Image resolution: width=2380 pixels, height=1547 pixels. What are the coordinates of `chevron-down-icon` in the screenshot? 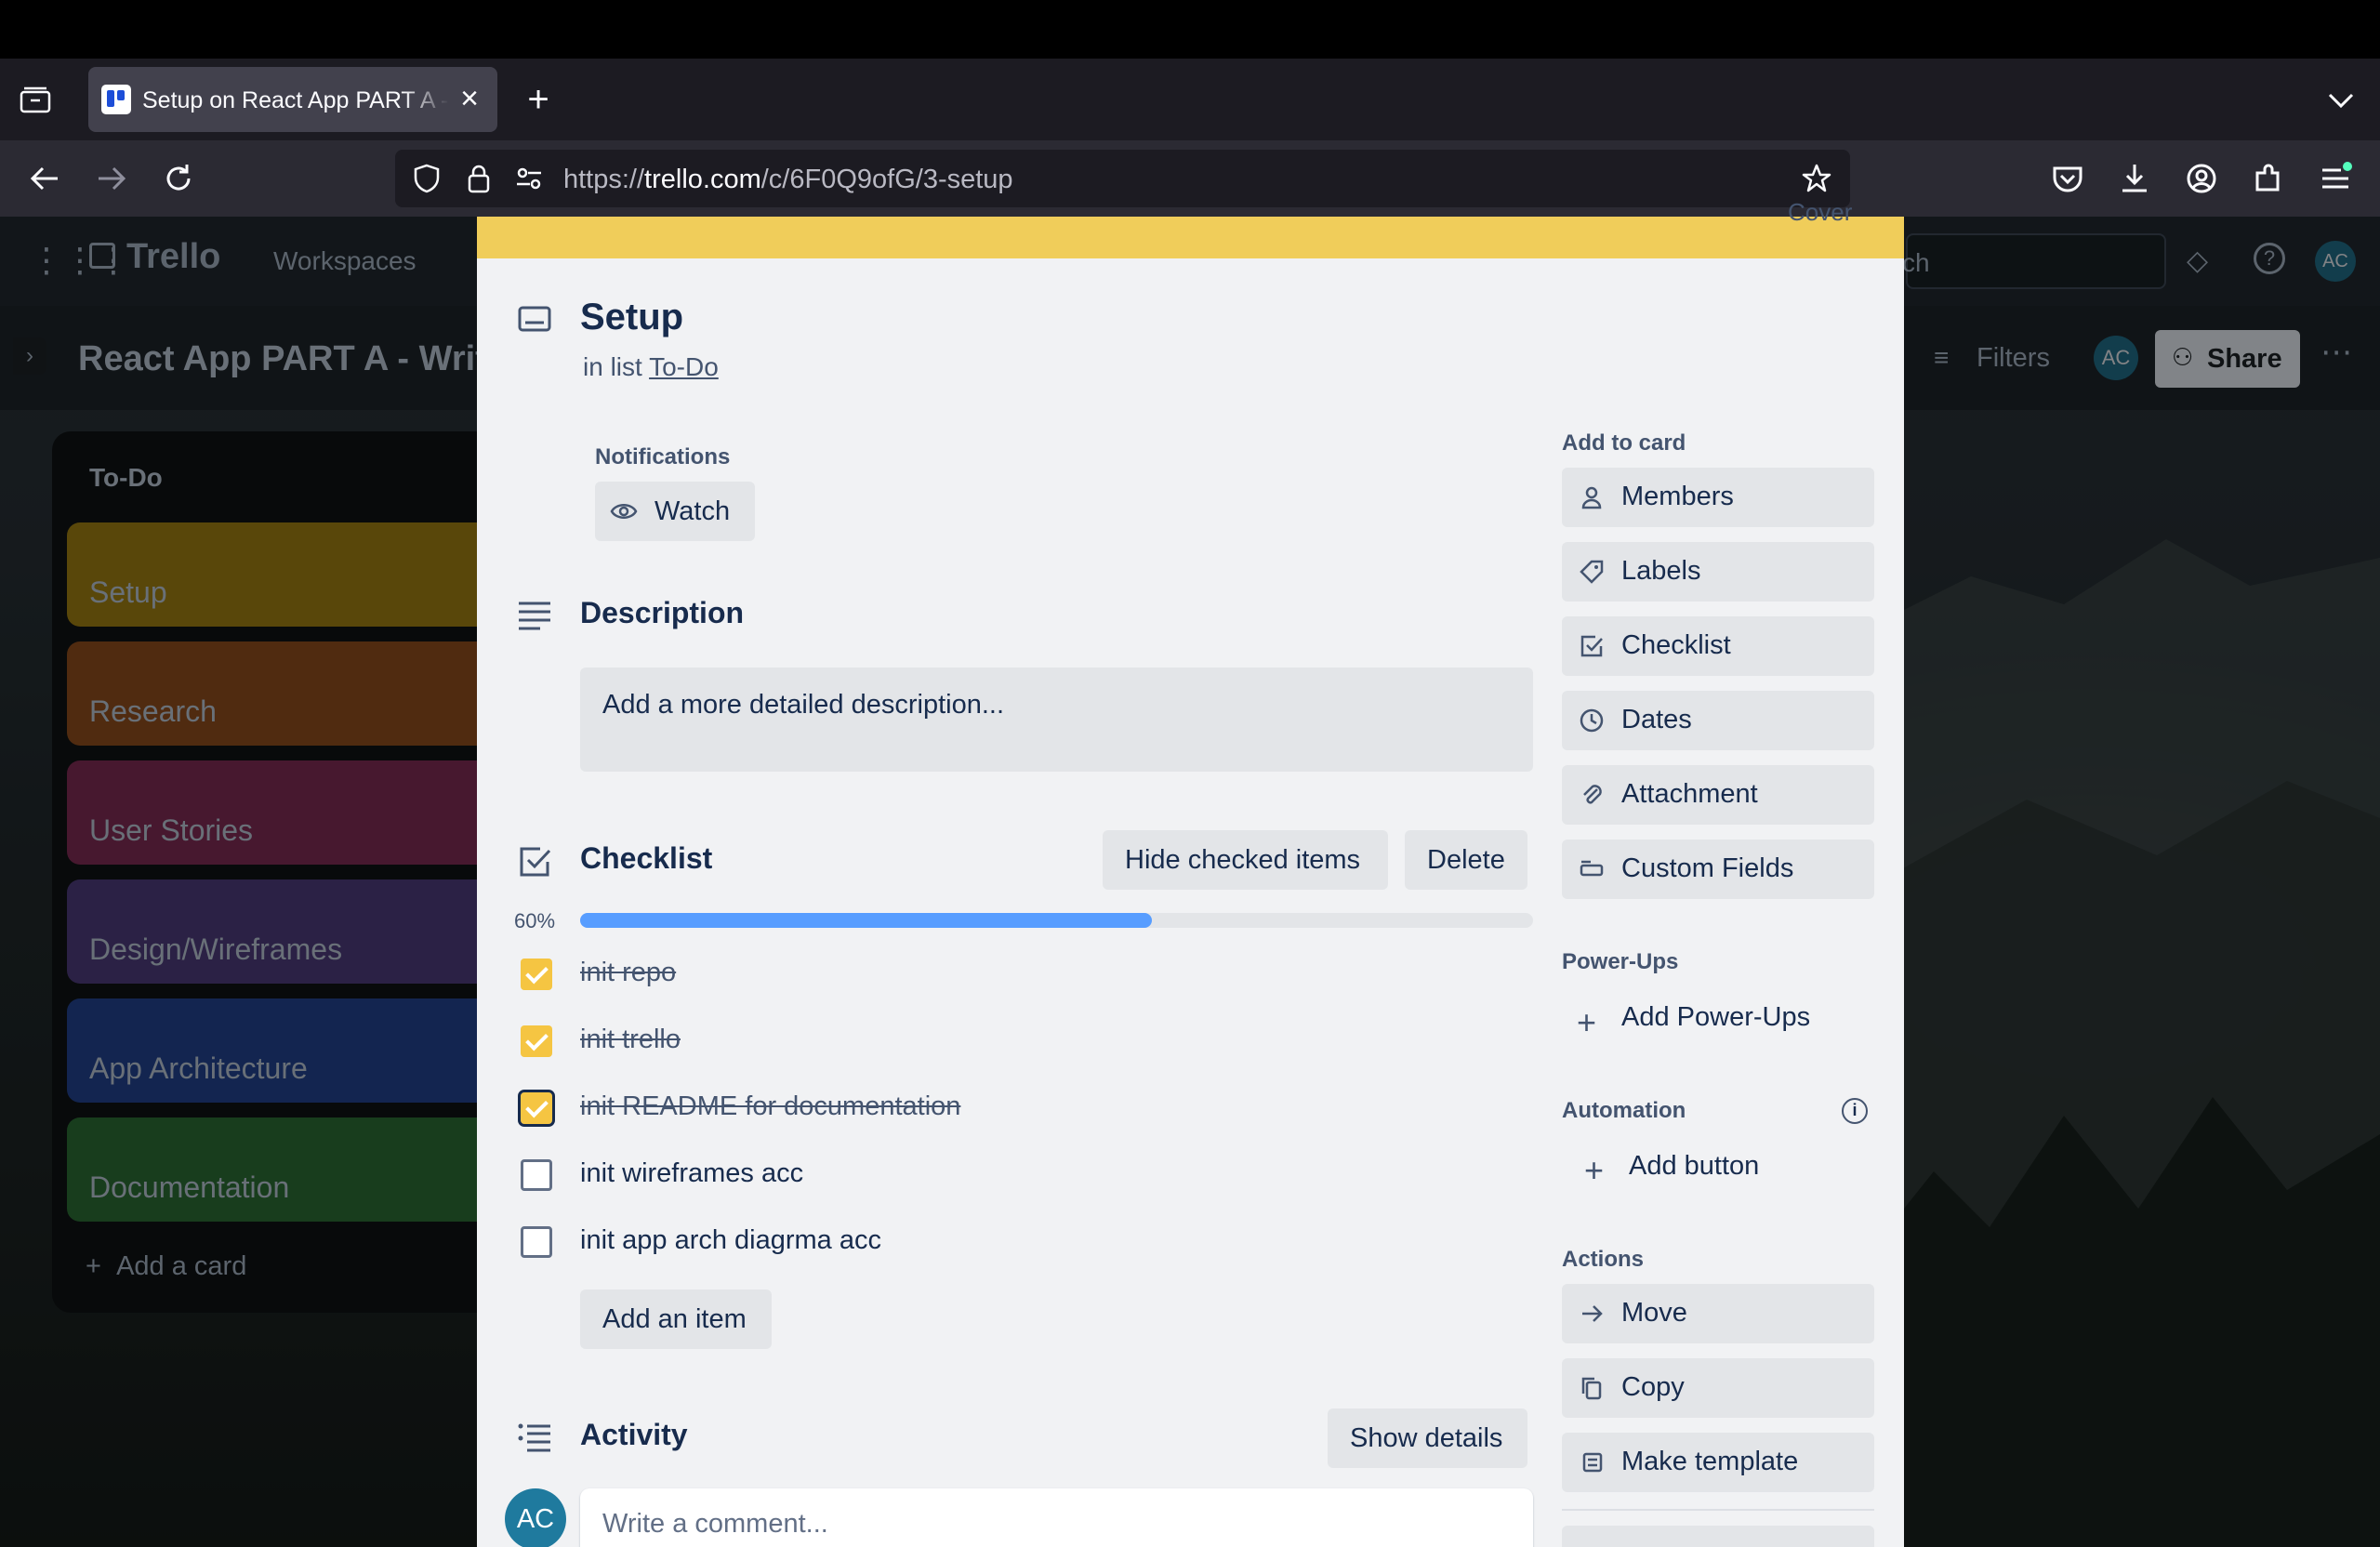 It's located at (2341, 100).